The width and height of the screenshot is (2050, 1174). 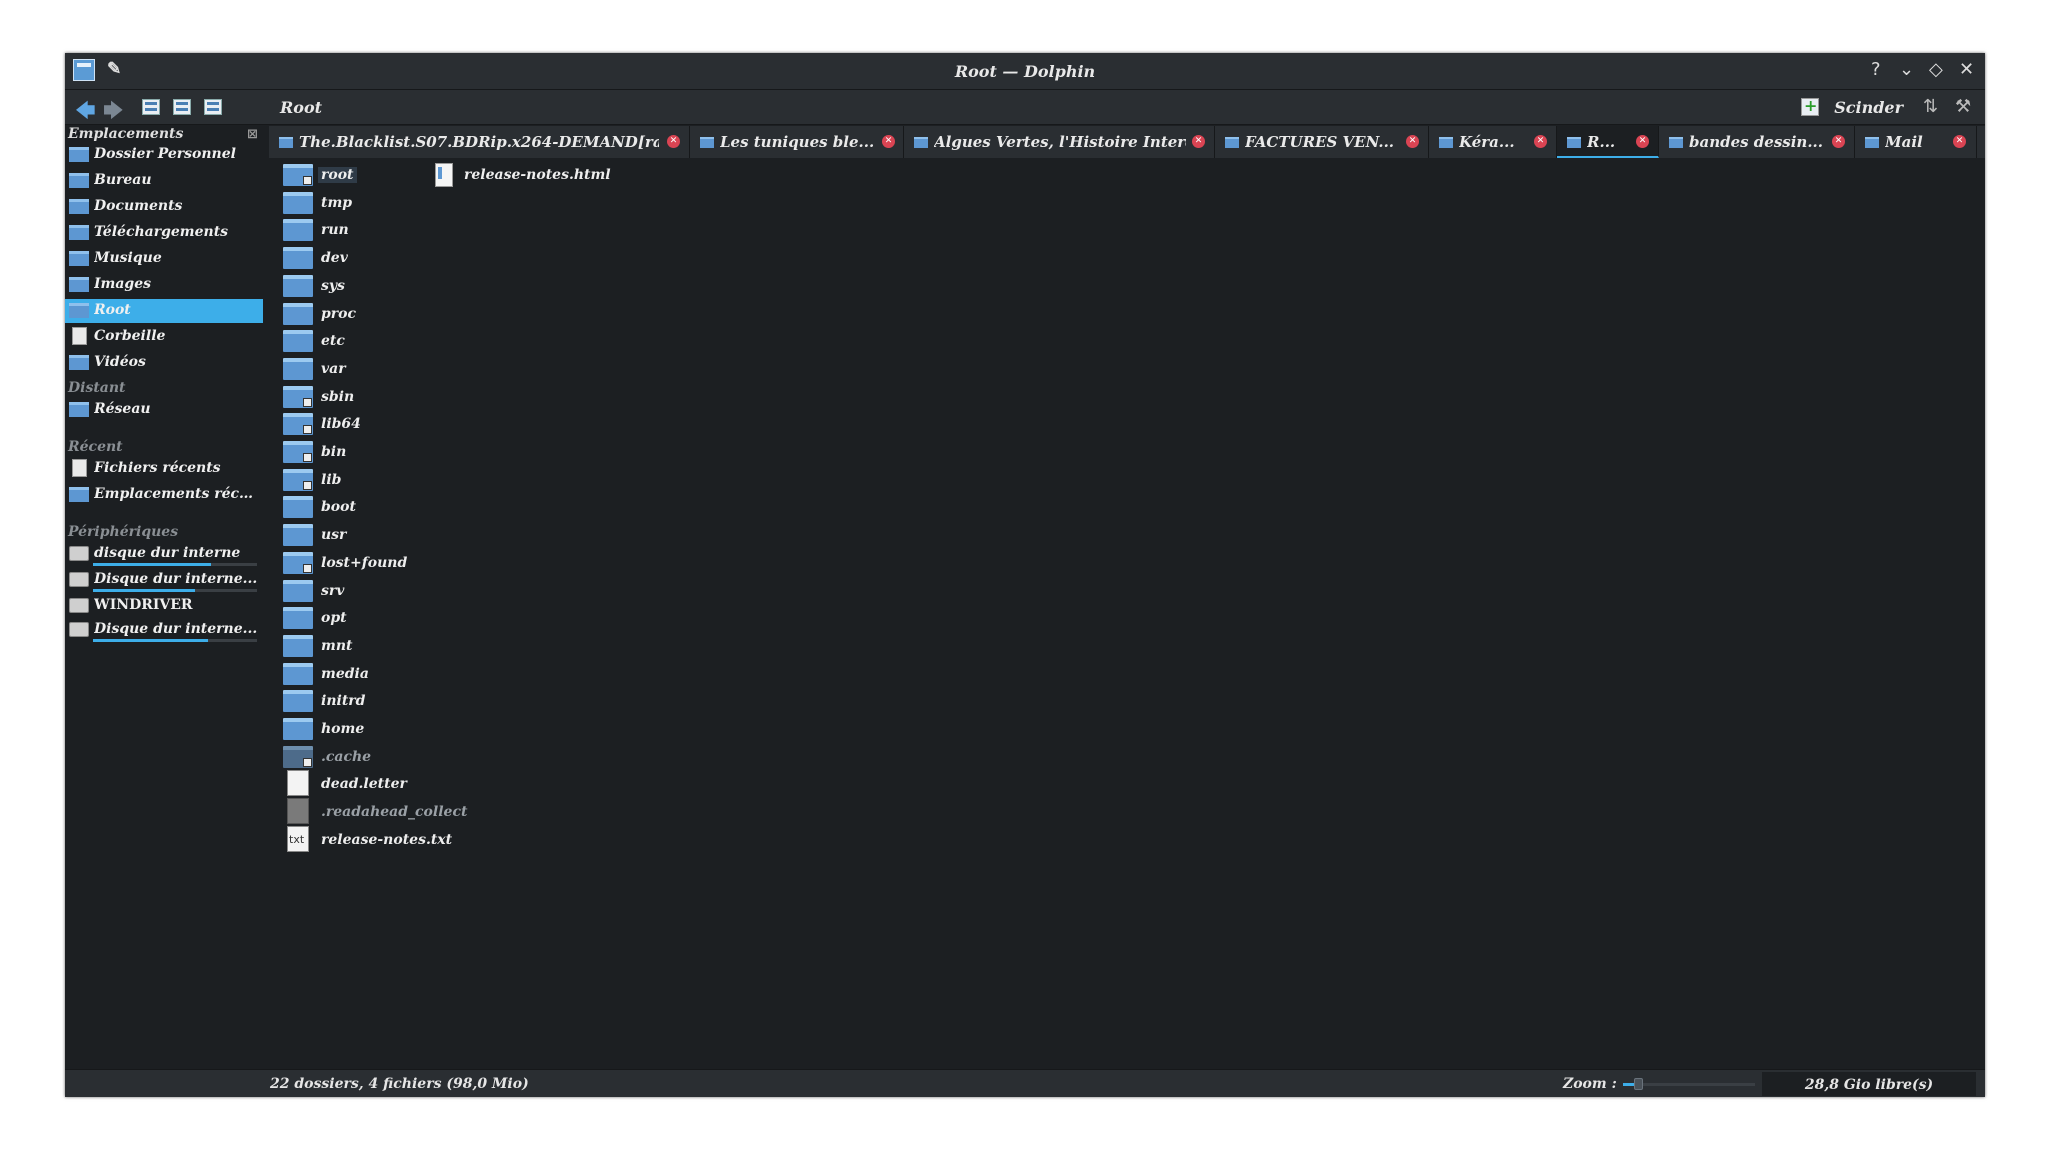 I want to click on sidebar-item-trash: Corbeille, so click(x=164, y=337).